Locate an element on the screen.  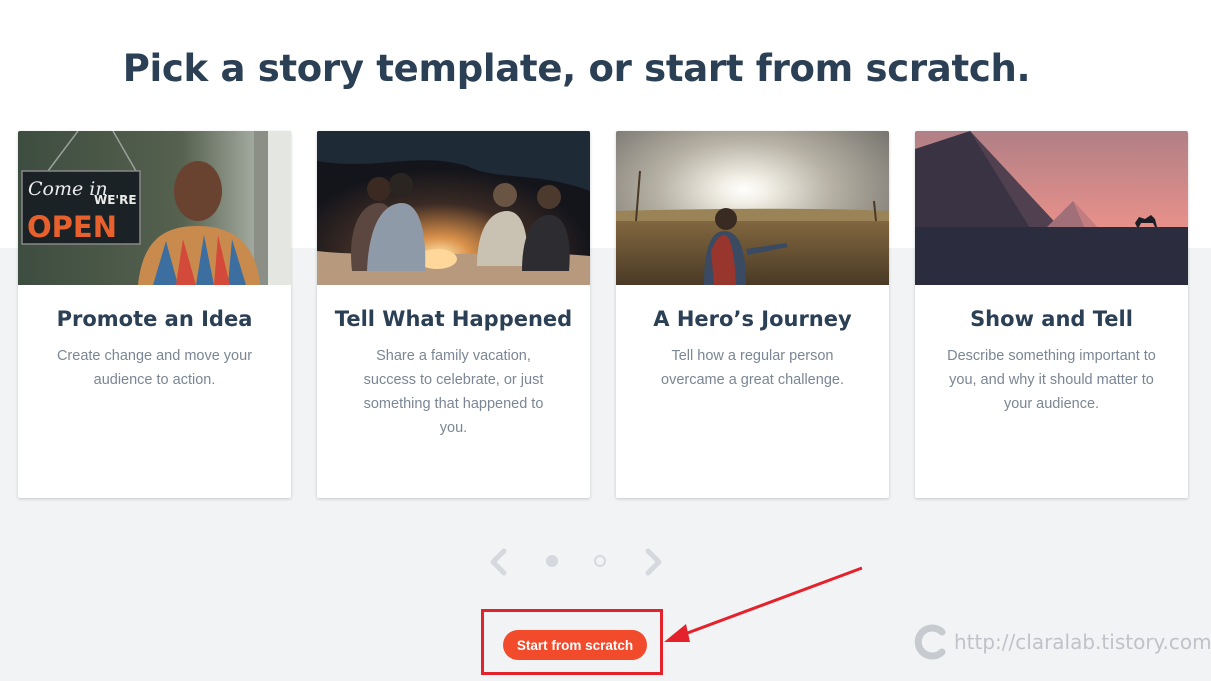
watermark-text: http://claralab.tistory.com is located at coordinates (1082, 642).